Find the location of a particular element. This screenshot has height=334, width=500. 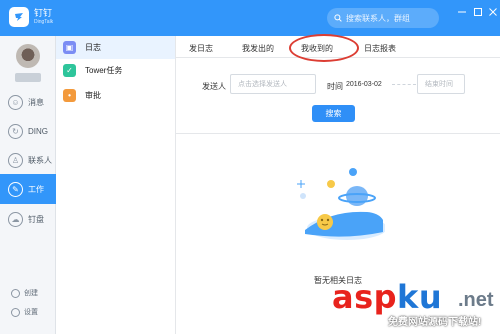

approval-icon: • is located at coordinates (69, 95).